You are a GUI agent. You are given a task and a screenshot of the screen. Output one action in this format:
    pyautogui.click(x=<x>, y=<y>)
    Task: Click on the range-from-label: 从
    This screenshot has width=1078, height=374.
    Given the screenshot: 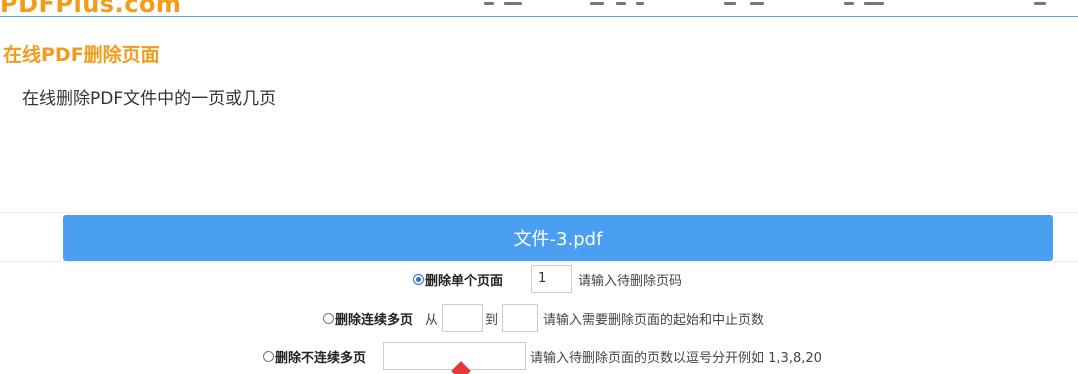 What is the action you would take?
    pyautogui.click(x=432, y=320)
    